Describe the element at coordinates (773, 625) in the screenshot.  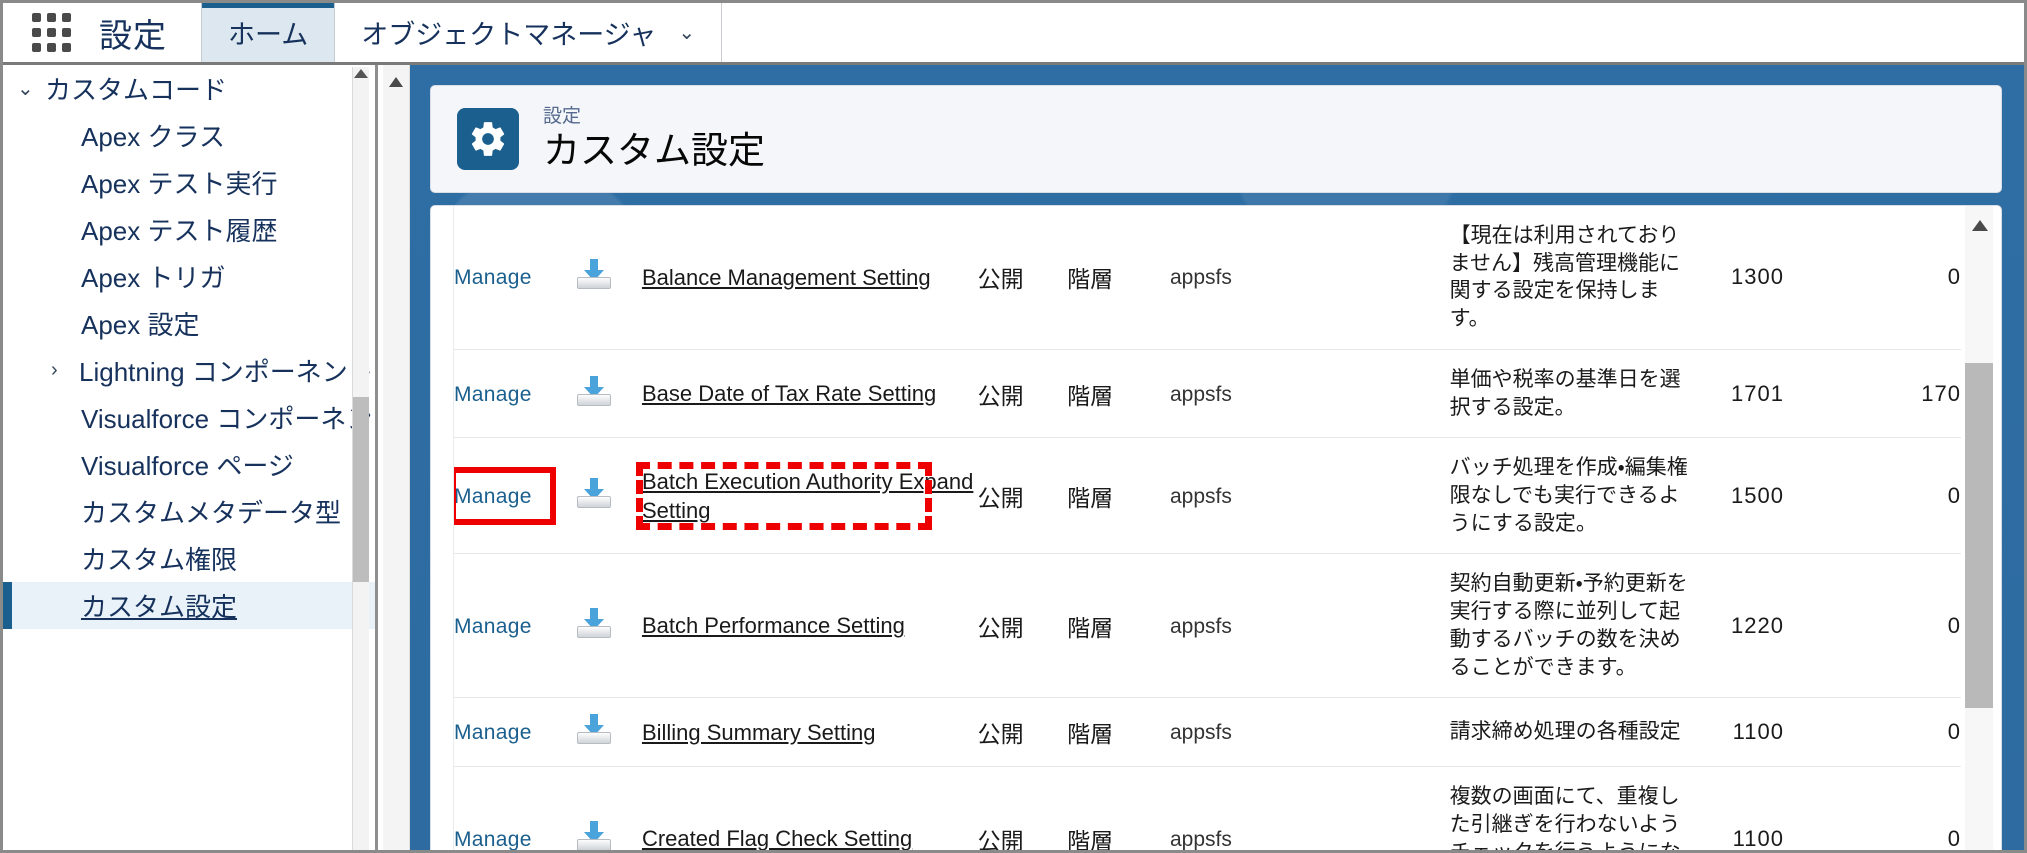
I see `setting-name-link: Batch Performance Setting` at that location.